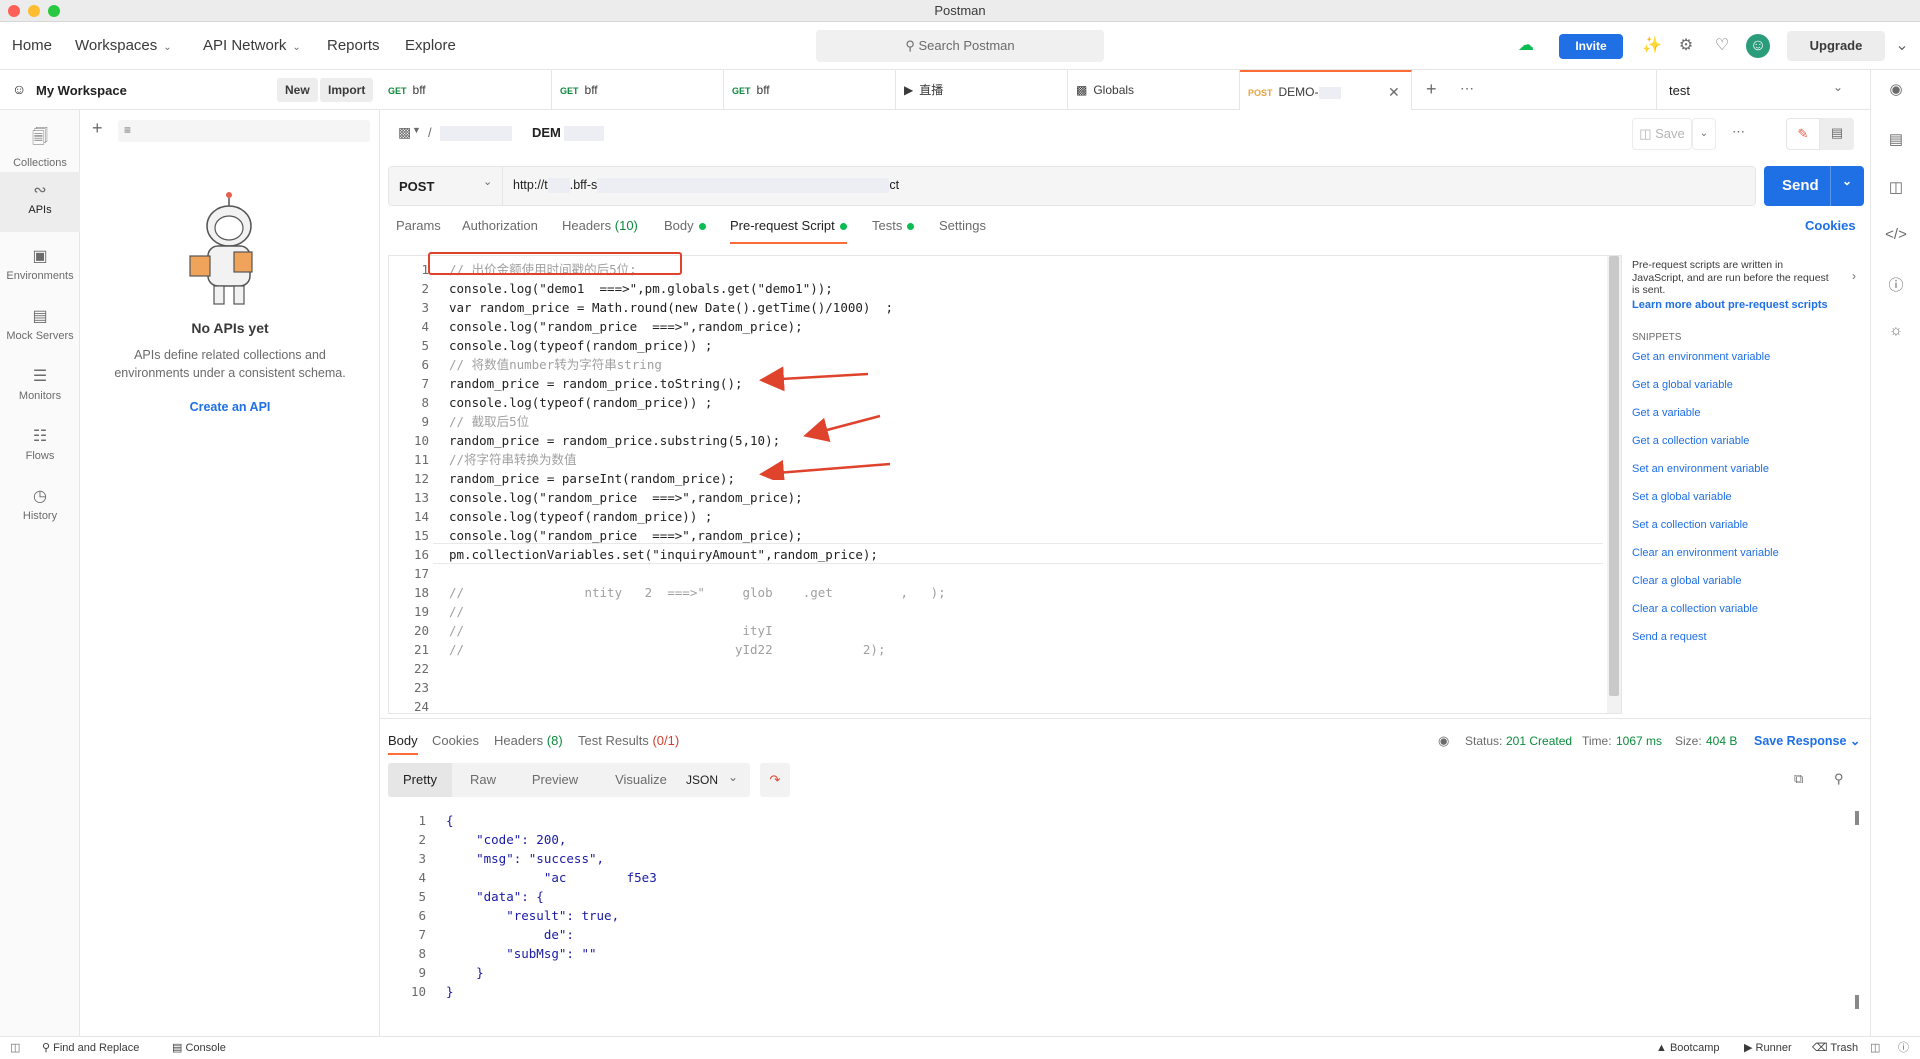 This screenshot has height=1059, width=1920. Describe the element at coordinates (999, 516) in the screenshot. I see `code-line: 14 console.log(typeof(random_price)) ;` at that location.